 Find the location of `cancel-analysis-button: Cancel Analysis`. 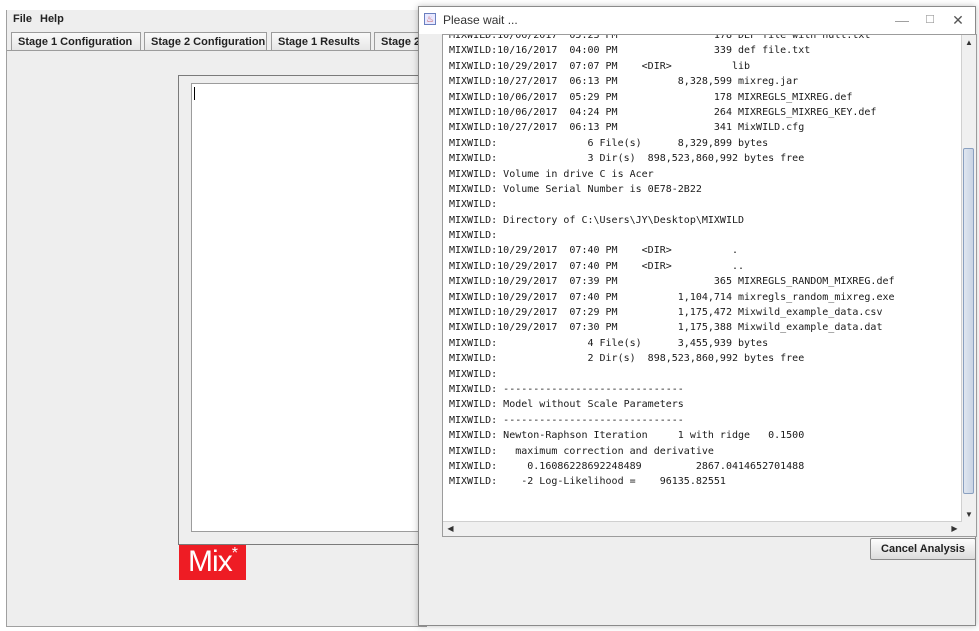

cancel-analysis-button: Cancel Analysis is located at coordinates (923, 549).